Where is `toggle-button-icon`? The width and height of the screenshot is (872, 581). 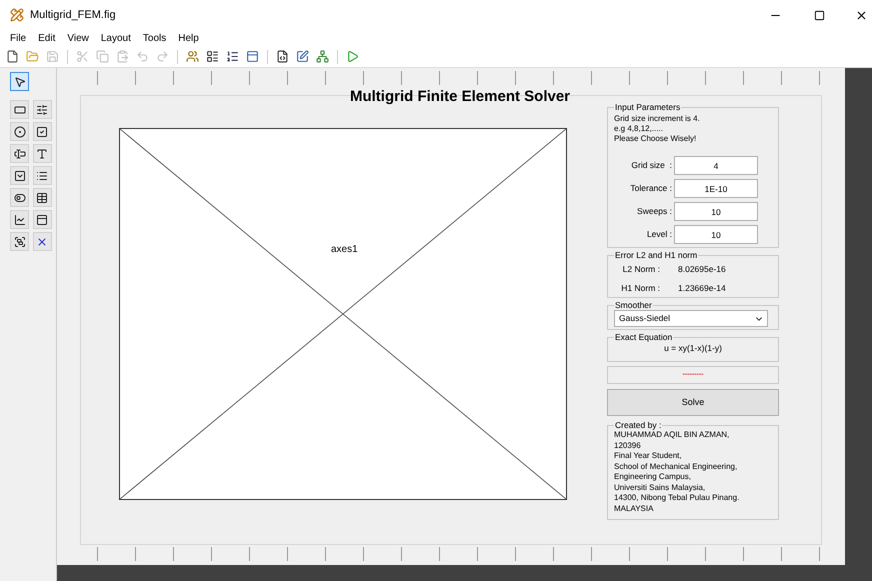 toggle-button-icon is located at coordinates (20, 198).